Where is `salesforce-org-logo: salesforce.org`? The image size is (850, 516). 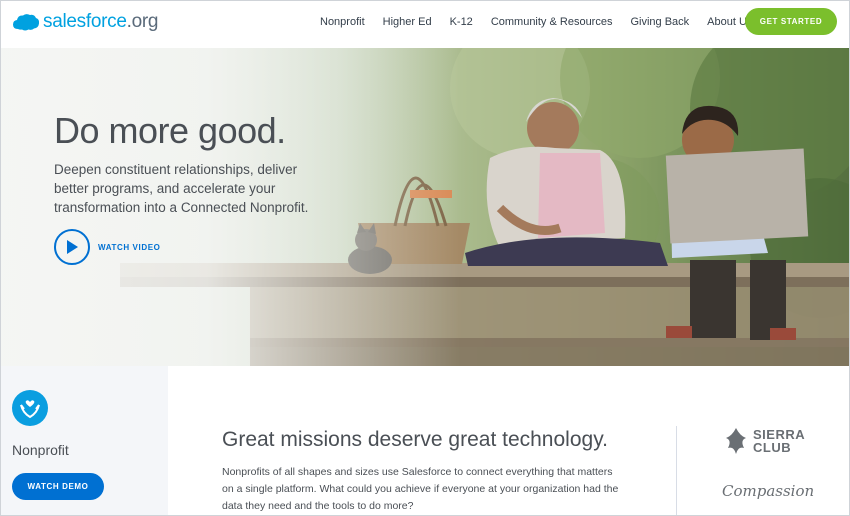
salesforce-org-logo: salesforce.org is located at coordinates (85, 22).